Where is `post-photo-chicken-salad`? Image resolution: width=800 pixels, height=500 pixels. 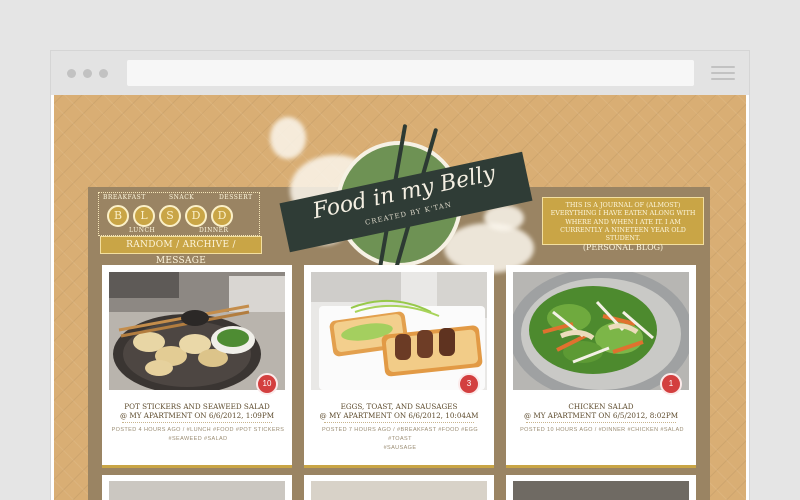
post-photo-chicken-salad is located at coordinates (601, 331).